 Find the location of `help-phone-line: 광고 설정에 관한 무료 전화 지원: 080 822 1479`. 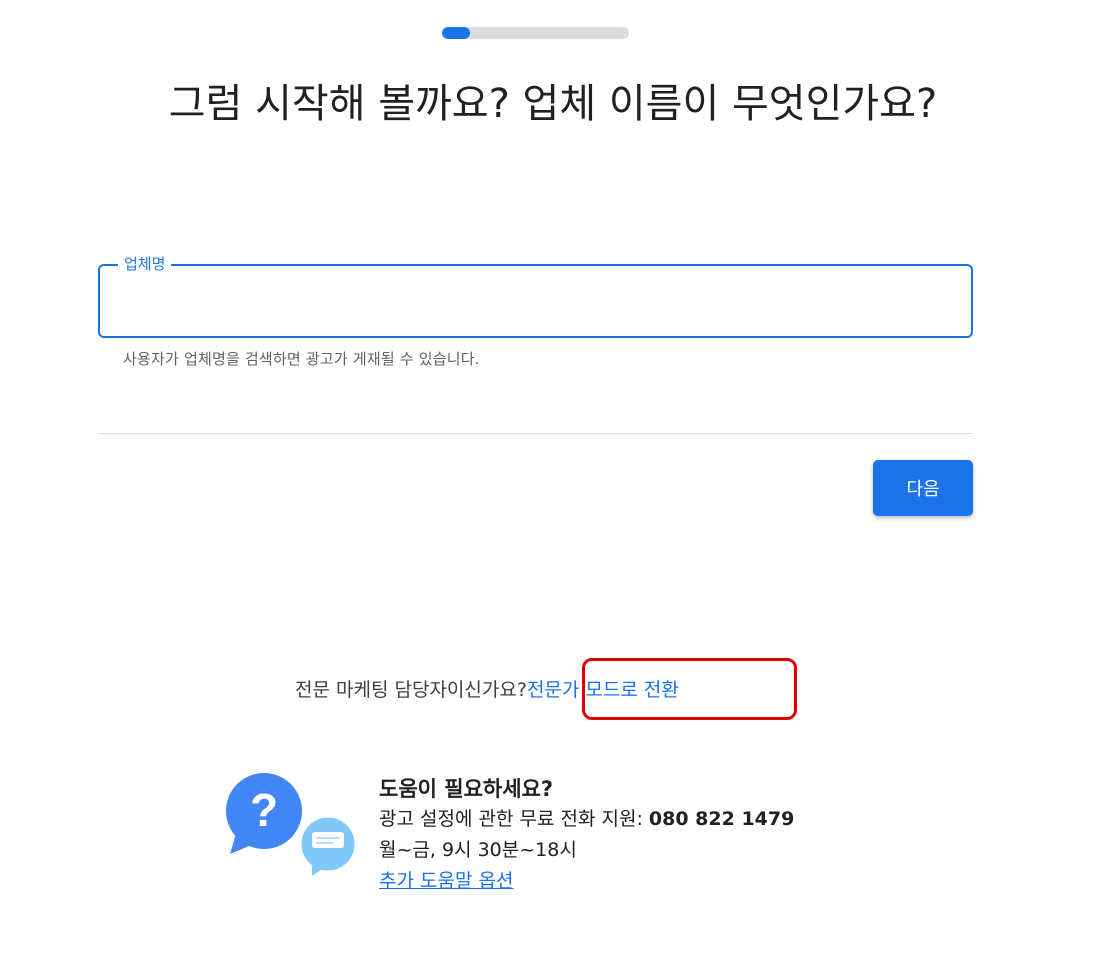

help-phone-line: 광고 설정에 관한 무료 전화 지원: 080 822 1479 is located at coordinates (586, 819).